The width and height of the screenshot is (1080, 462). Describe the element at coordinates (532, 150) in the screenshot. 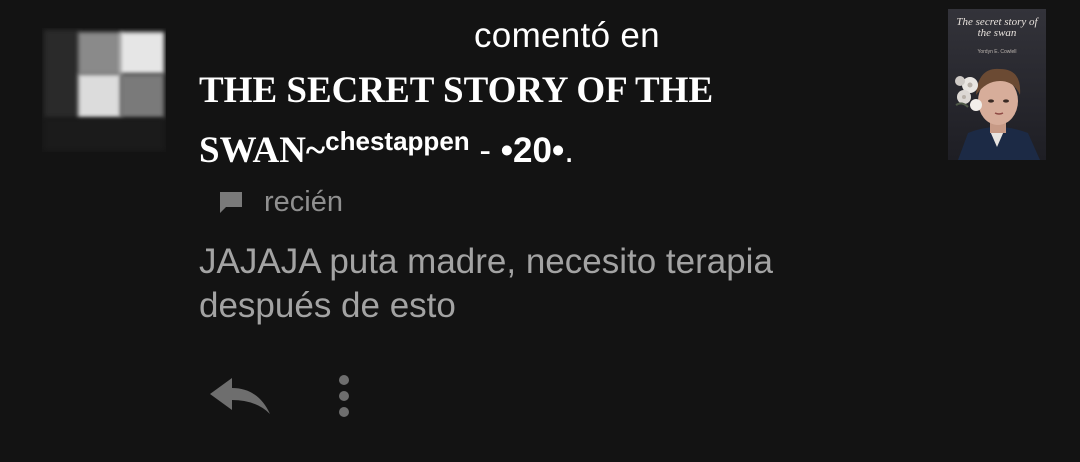

I see `story-title-chapter: •20•` at that location.